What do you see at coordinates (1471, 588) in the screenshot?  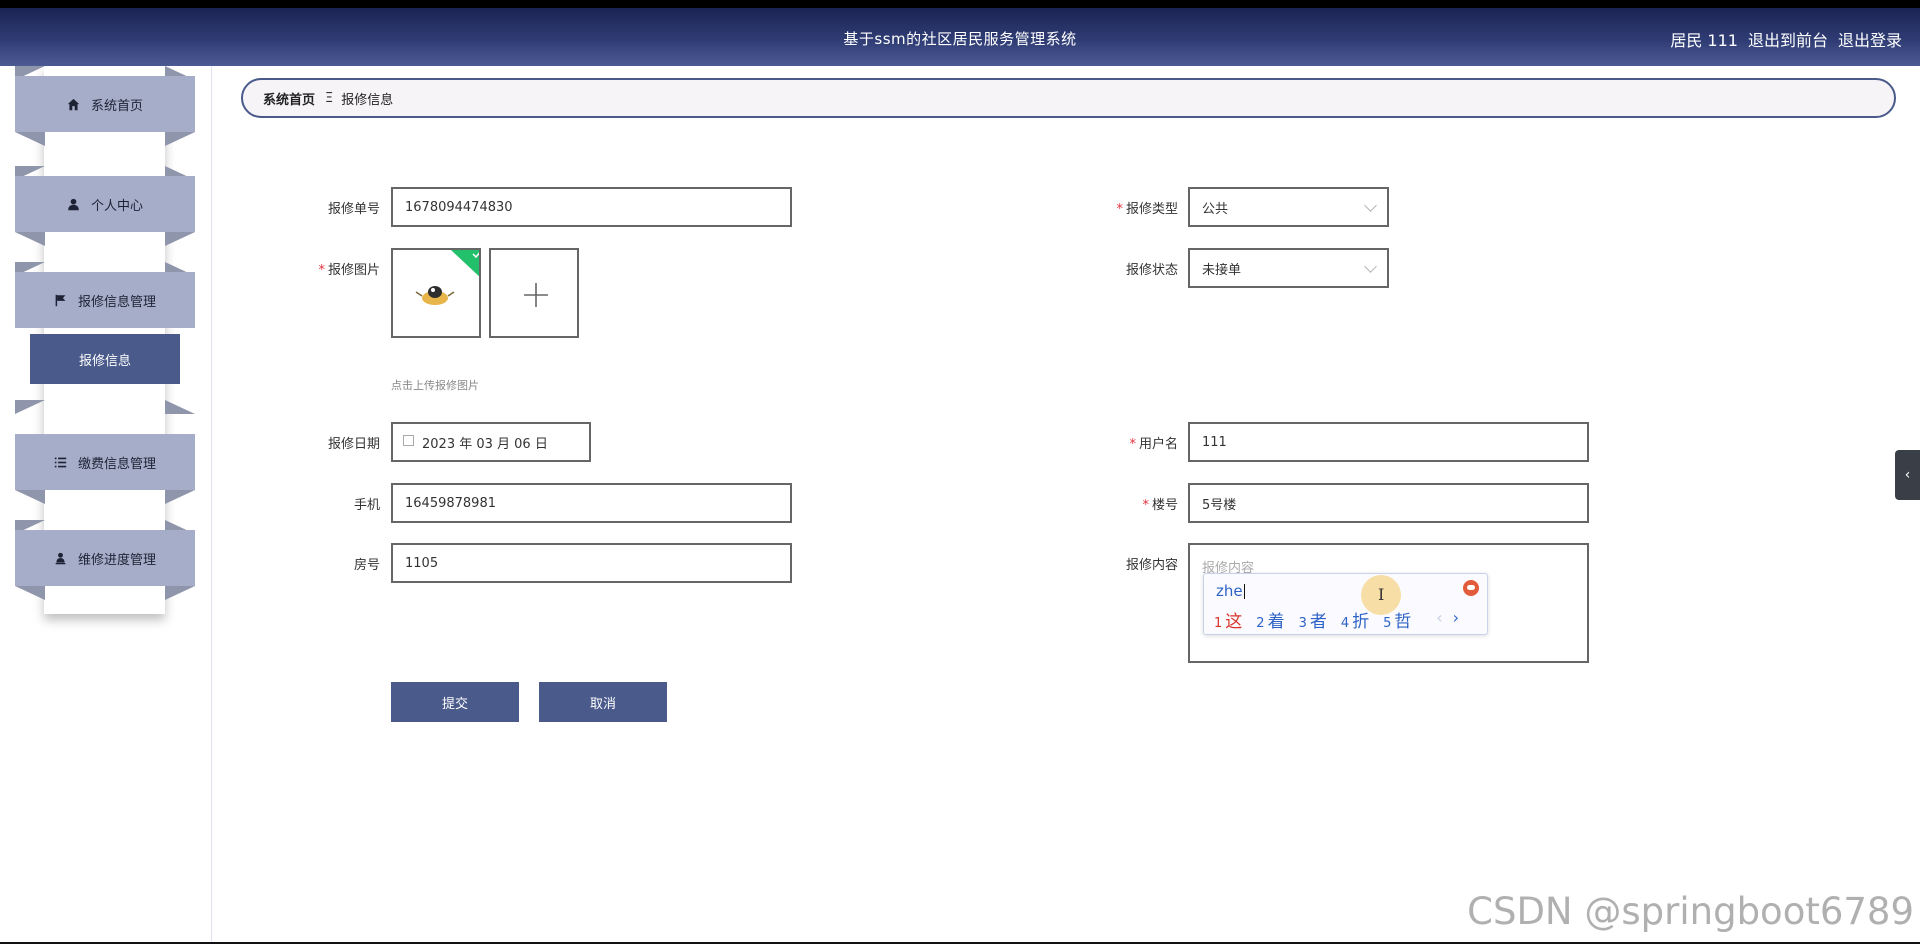 I see `ime-logo-icon` at bounding box center [1471, 588].